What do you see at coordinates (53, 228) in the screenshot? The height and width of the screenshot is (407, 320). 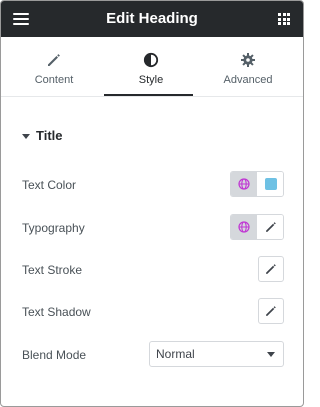 I see `typography-label: Typography` at bounding box center [53, 228].